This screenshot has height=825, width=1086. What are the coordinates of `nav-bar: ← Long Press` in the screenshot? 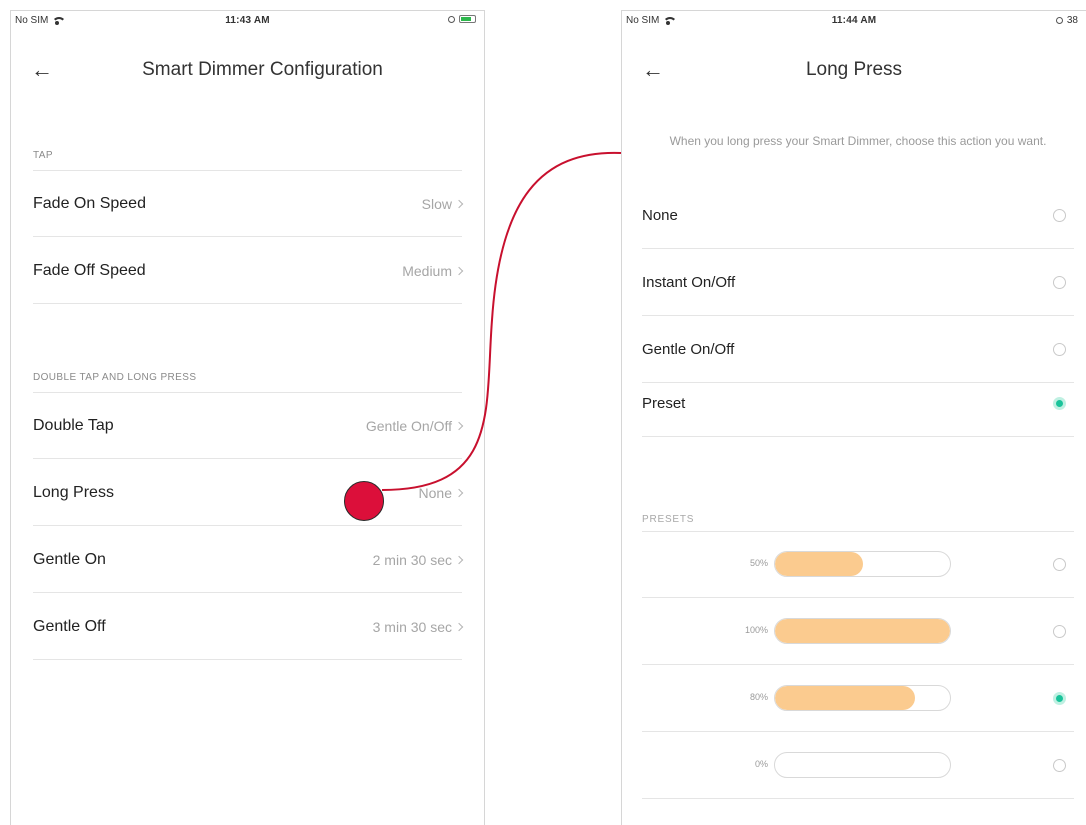 It's located at (854, 71).